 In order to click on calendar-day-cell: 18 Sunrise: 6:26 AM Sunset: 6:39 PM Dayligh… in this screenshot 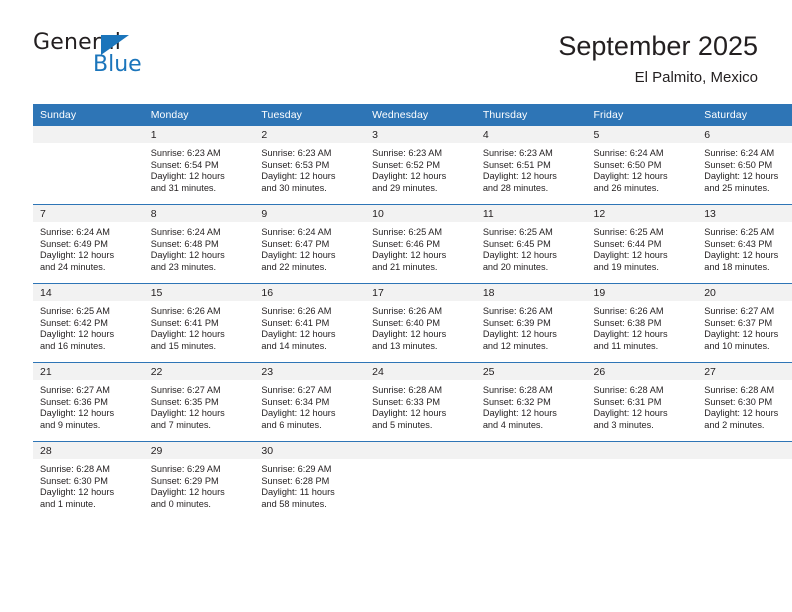, I will do `click(531, 323)`.